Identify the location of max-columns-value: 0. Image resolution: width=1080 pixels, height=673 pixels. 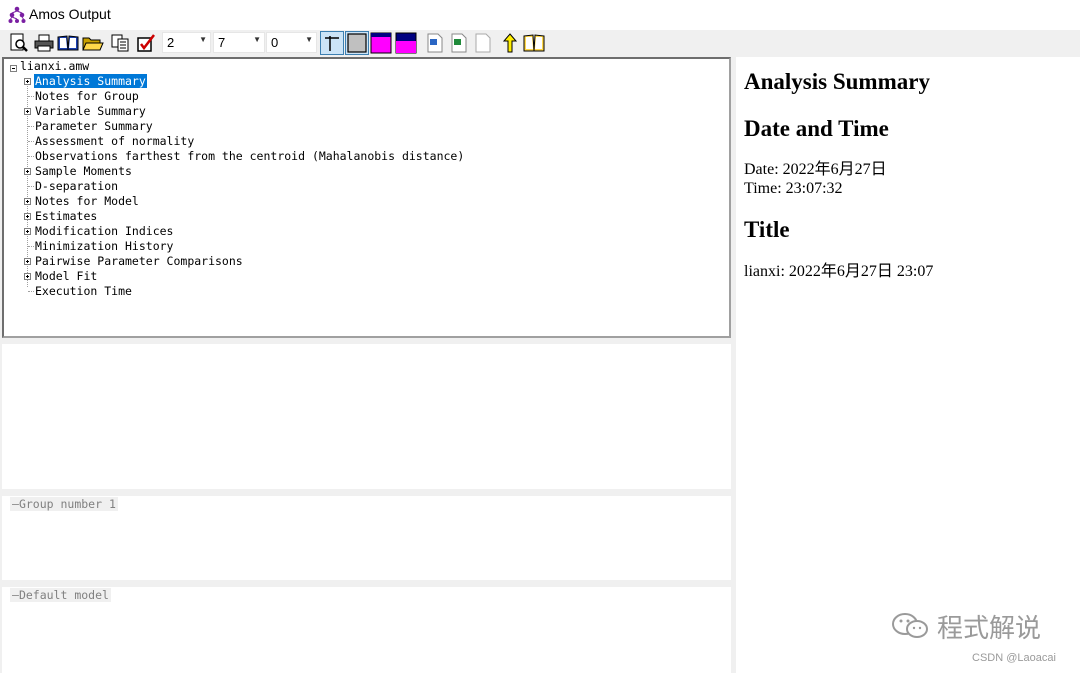
(275, 42).